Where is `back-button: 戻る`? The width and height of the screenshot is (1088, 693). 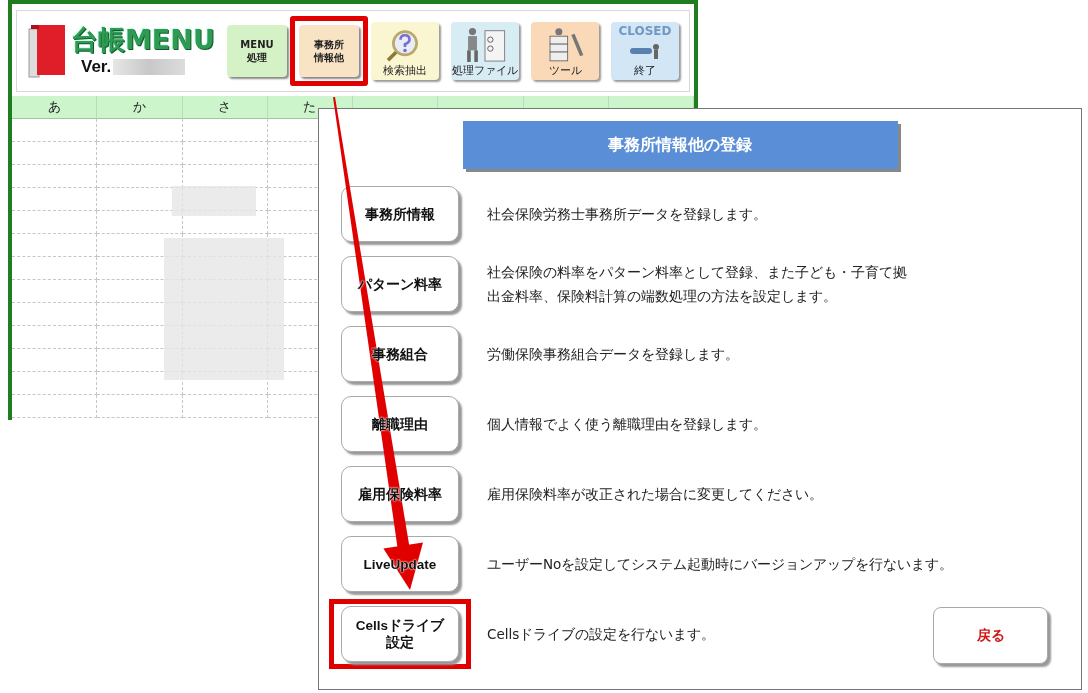
back-button: 戻る is located at coordinates (990, 635).